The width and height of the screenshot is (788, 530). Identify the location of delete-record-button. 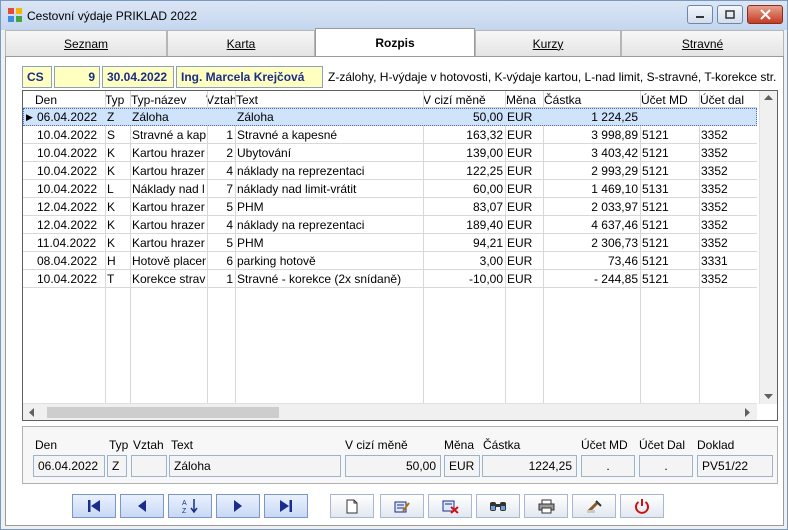
(450, 506).